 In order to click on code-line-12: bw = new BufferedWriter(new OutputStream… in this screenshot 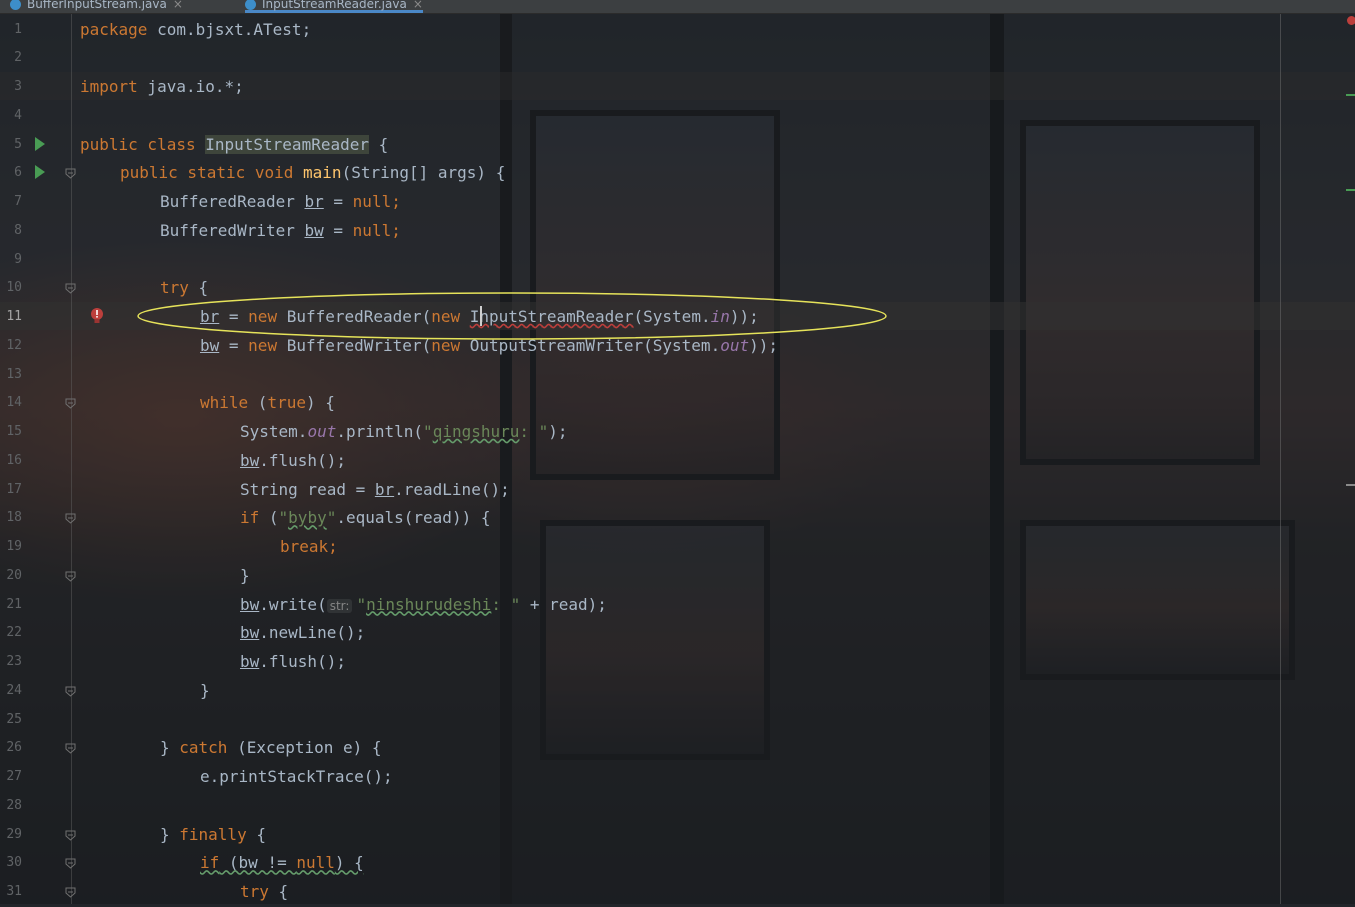, I will do `click(489, 346)`.